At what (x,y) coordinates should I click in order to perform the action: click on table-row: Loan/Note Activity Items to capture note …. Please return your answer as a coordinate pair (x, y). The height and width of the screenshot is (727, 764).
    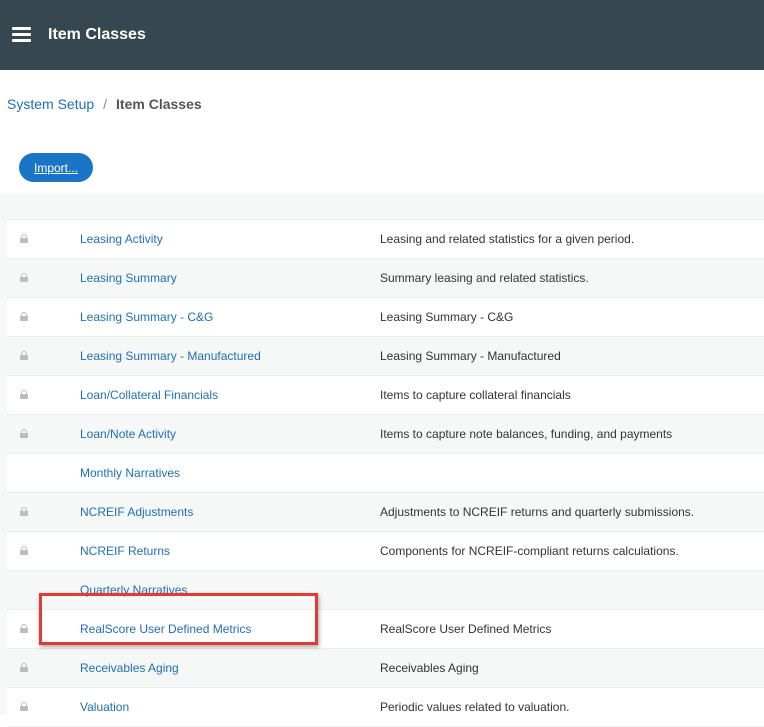
    Looking at the image, I should click on (385, 434).